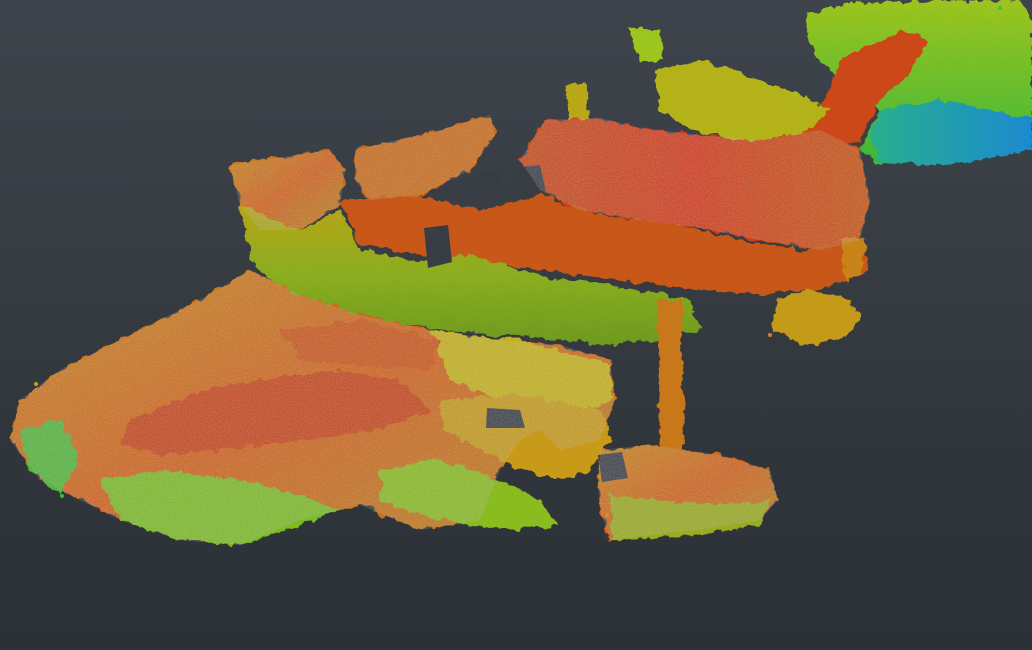 The height and width of the screenshot is (650, 1032). What do you see at coordinates (817, 317) in the screenshot?
I see `right-outlier` at bounding box center [817, 317].